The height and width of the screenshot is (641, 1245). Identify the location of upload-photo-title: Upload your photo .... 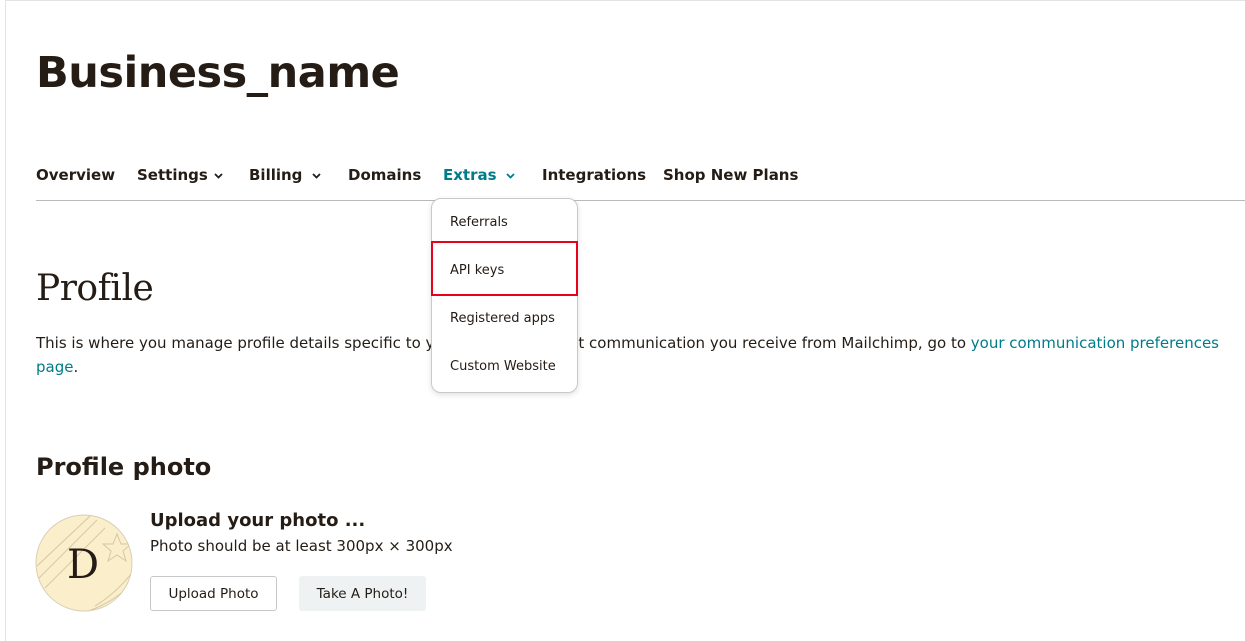
(258, 520).